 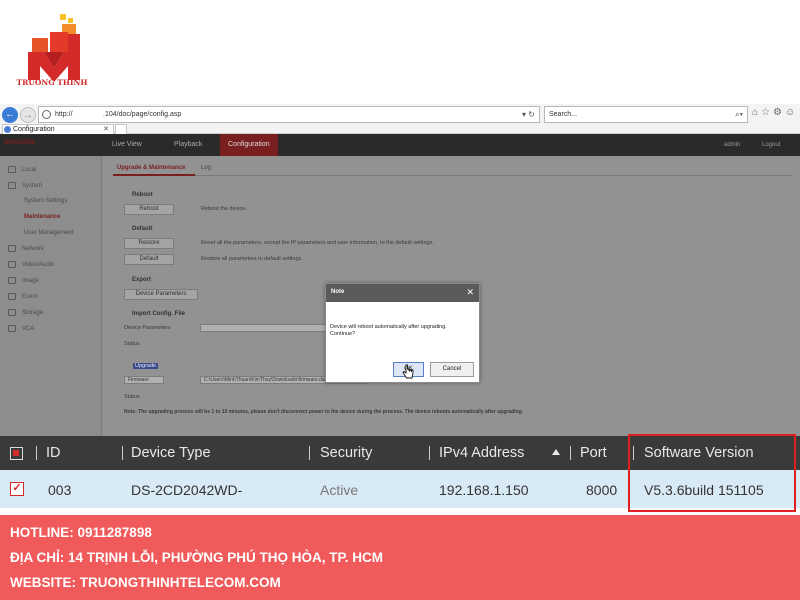 I want to click on dialog-close-icon: ✕, so click(x=470, y=292).